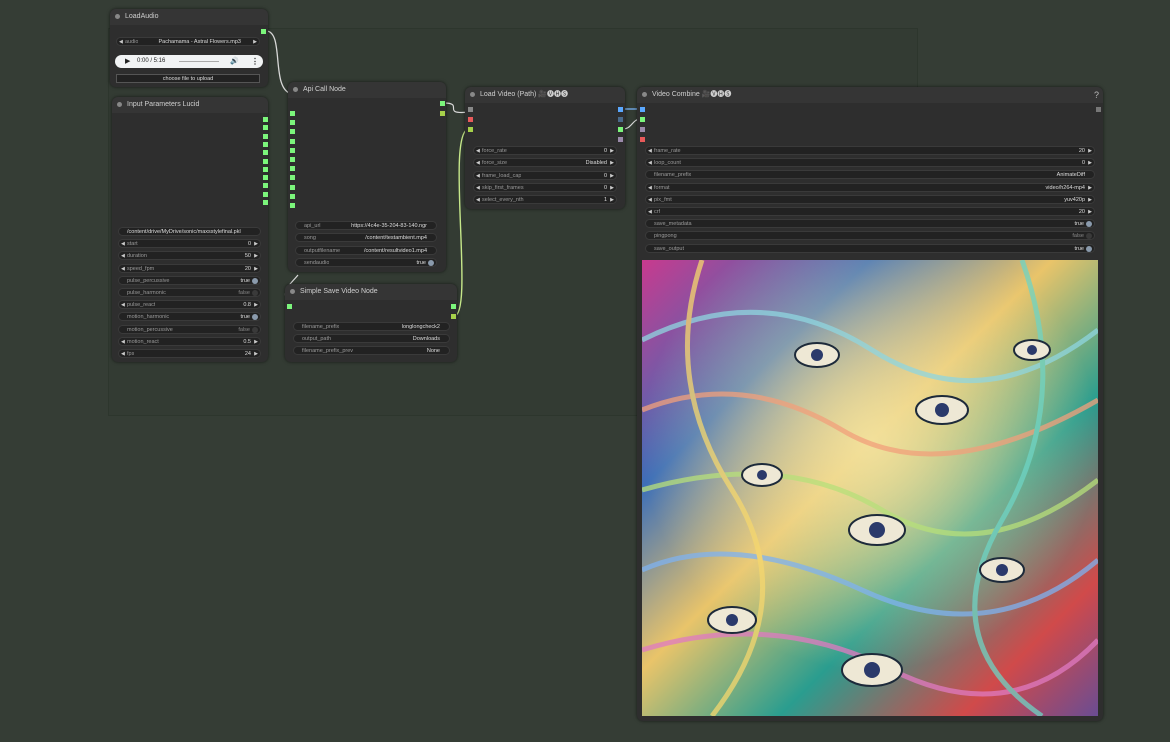 The width and height of the screenshot is (1170, 742). I want to click on video-combine-crf-widget: ◀ ▶ crf 20, so click(870, 211).